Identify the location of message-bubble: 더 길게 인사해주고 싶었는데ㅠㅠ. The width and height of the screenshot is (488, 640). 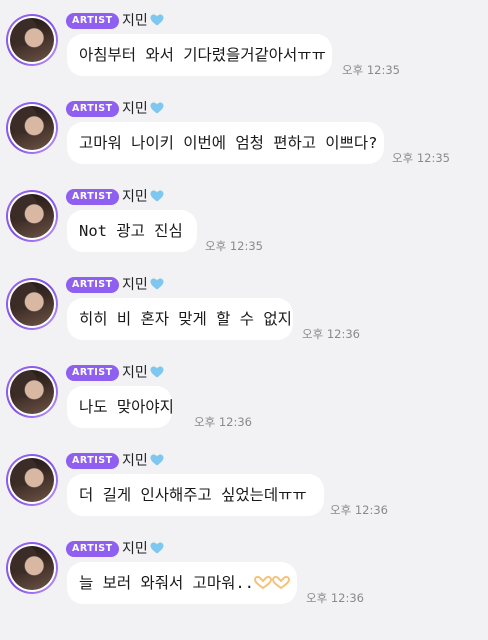
(195, 495).